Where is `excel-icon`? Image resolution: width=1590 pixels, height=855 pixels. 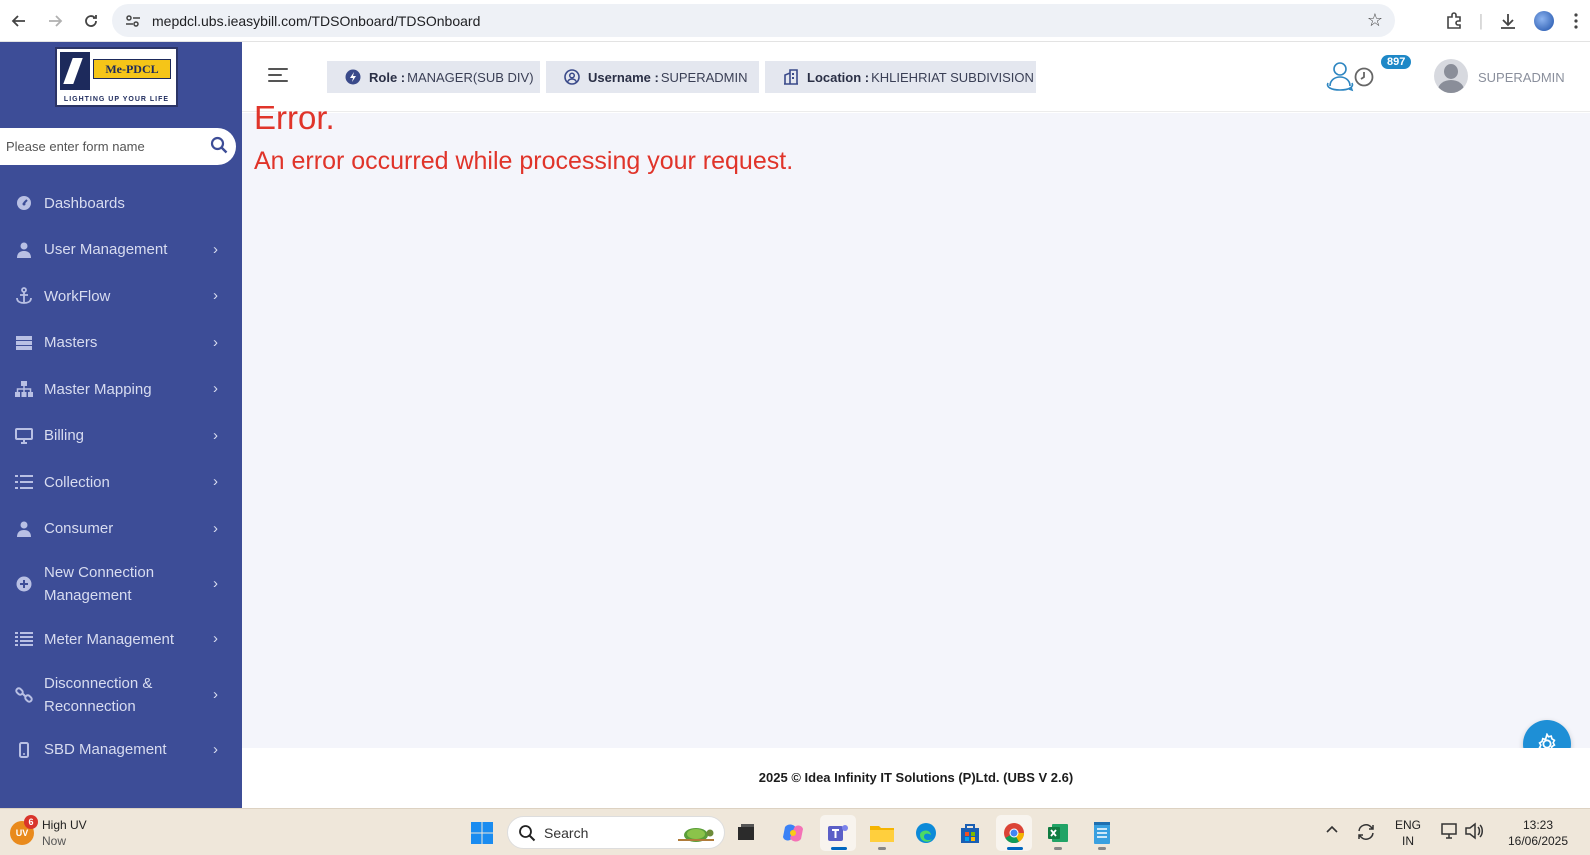 excel-icon is located at coordinates (1058, 833).